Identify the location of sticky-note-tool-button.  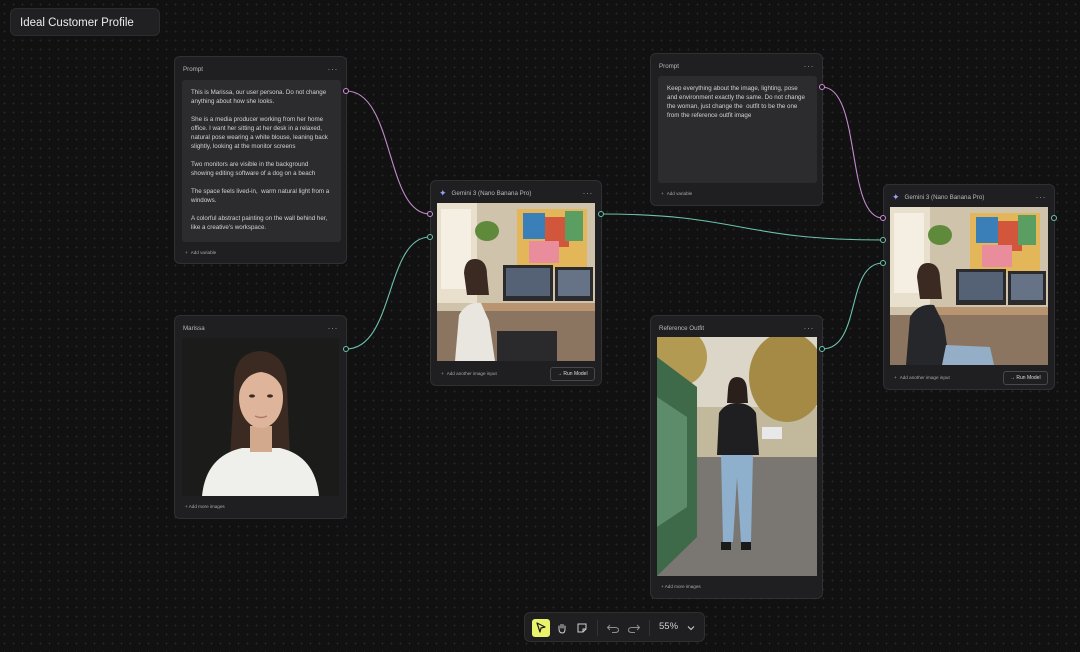
(582, 628).